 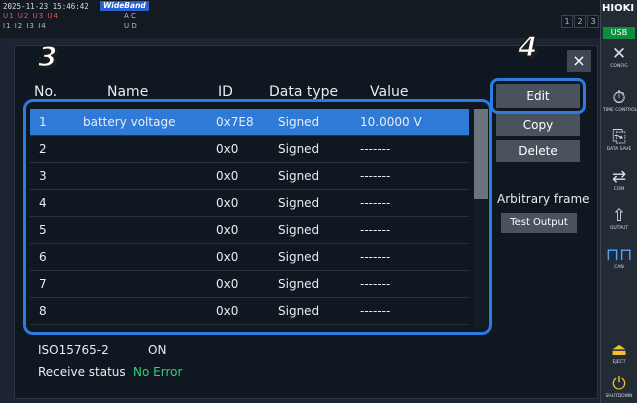 What do you see at coordinates (157, 350) in the screenshot?
I see `protocol-state: ON` at bounding box center [157, 350].